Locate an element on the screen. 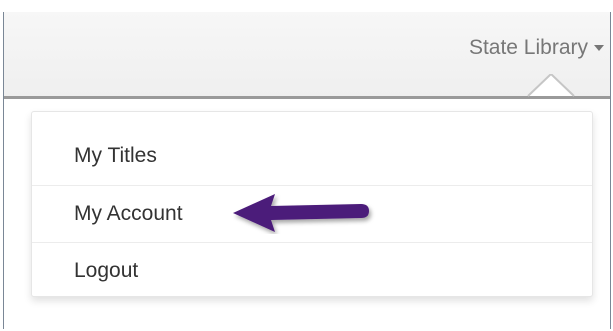 This screenshot has width=613, height=331. menu-item-label: My Account is located at coordinates (128, 213).